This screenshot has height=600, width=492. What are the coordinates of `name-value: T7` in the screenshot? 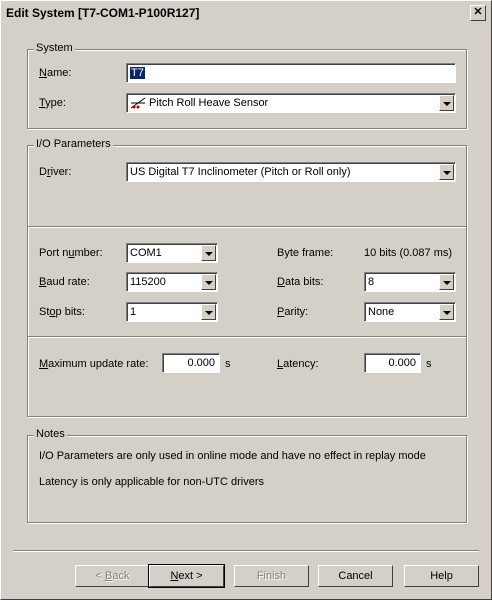 It's located at (137, 73).